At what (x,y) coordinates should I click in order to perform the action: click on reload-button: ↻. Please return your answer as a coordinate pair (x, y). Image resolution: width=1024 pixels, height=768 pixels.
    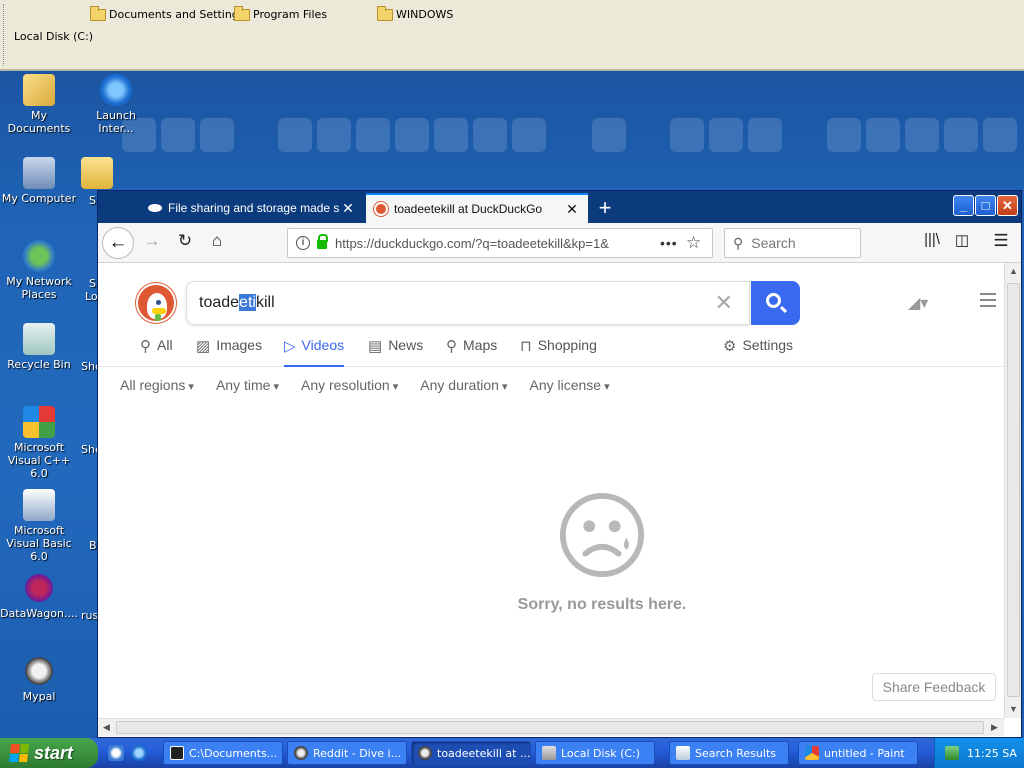
    Looking at the image, I should click on (185, 241).